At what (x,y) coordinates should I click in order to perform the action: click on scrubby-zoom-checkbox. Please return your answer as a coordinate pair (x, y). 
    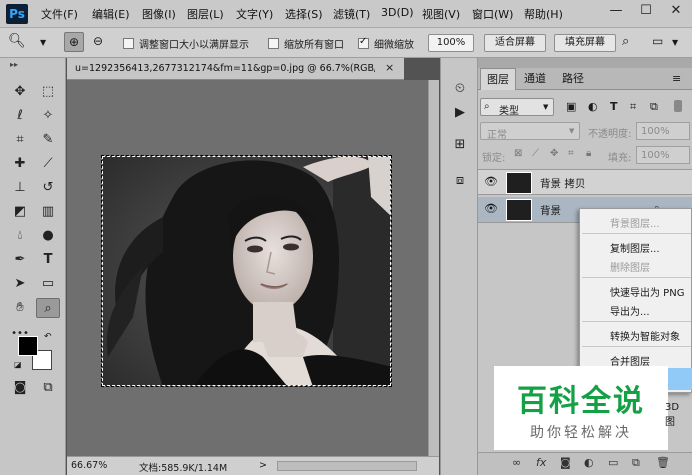
    Looking at the image, I should click on (363, 42).